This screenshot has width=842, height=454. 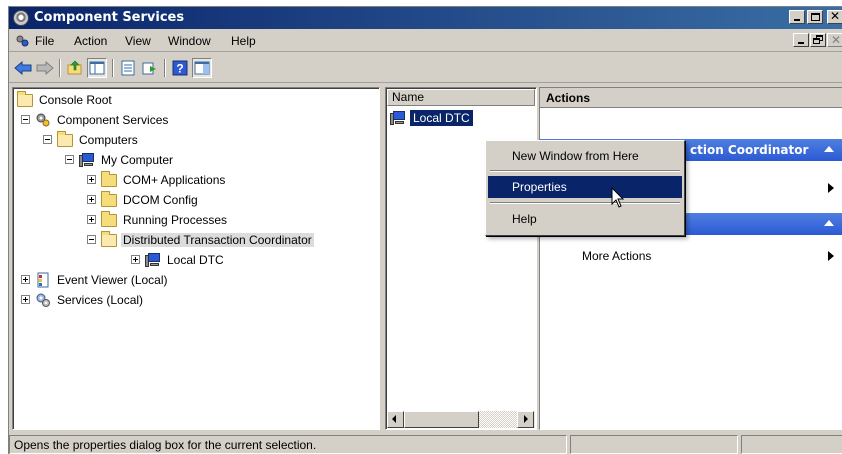 I want to click on back-arrow-icon, so click(x=23, y=68).